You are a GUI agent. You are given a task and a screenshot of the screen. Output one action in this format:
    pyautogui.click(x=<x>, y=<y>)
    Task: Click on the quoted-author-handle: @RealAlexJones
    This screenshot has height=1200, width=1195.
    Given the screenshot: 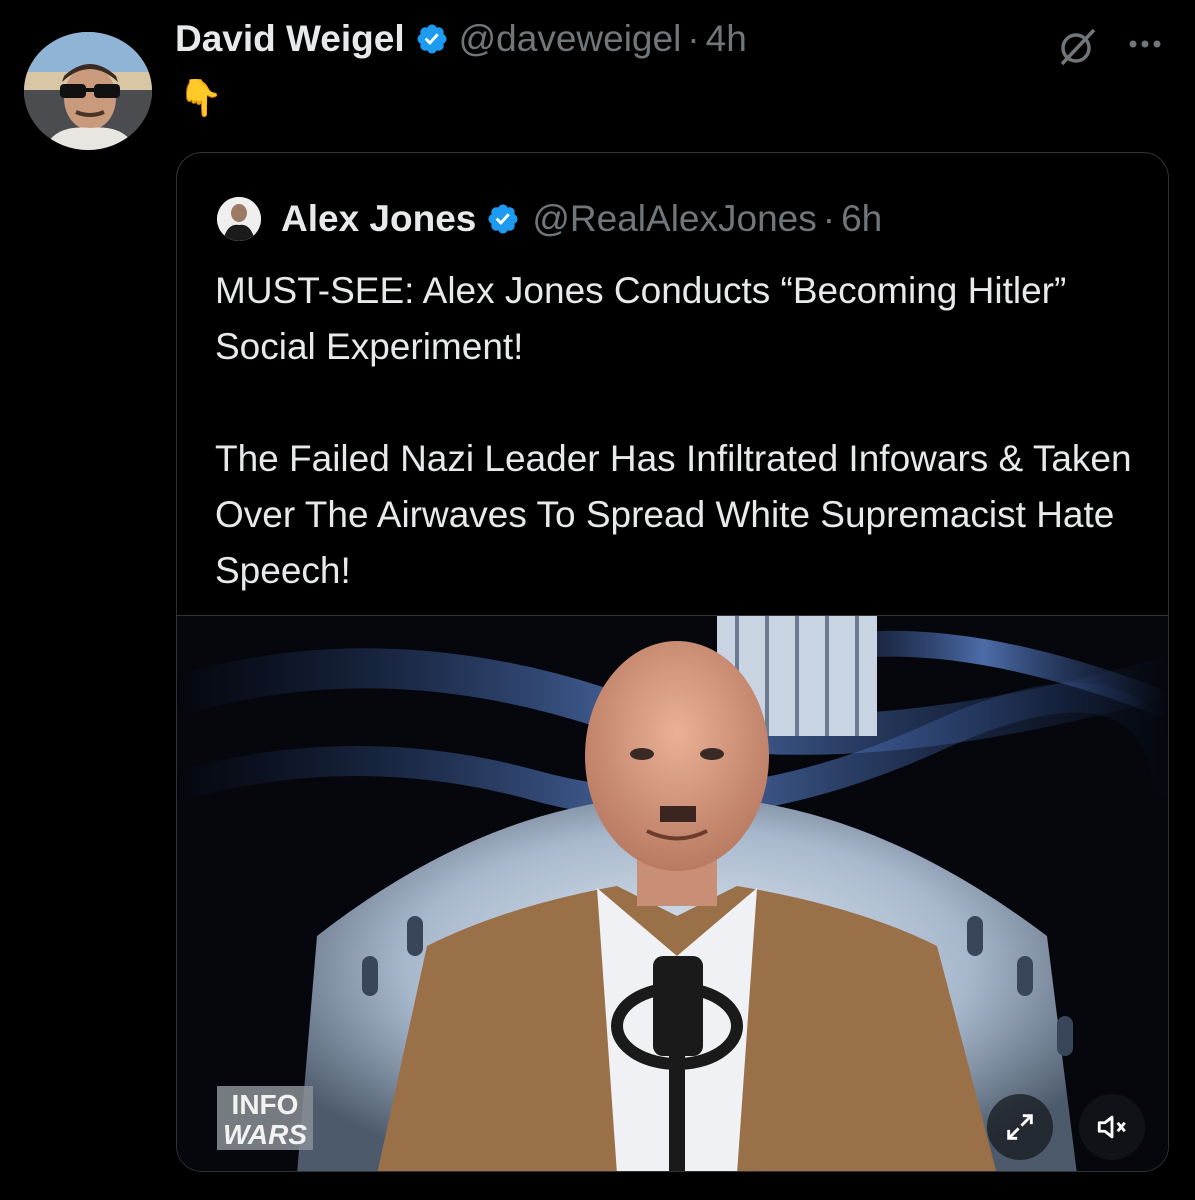 What is the action you would take?
    pyautogui.click(x=674, y=219)
    